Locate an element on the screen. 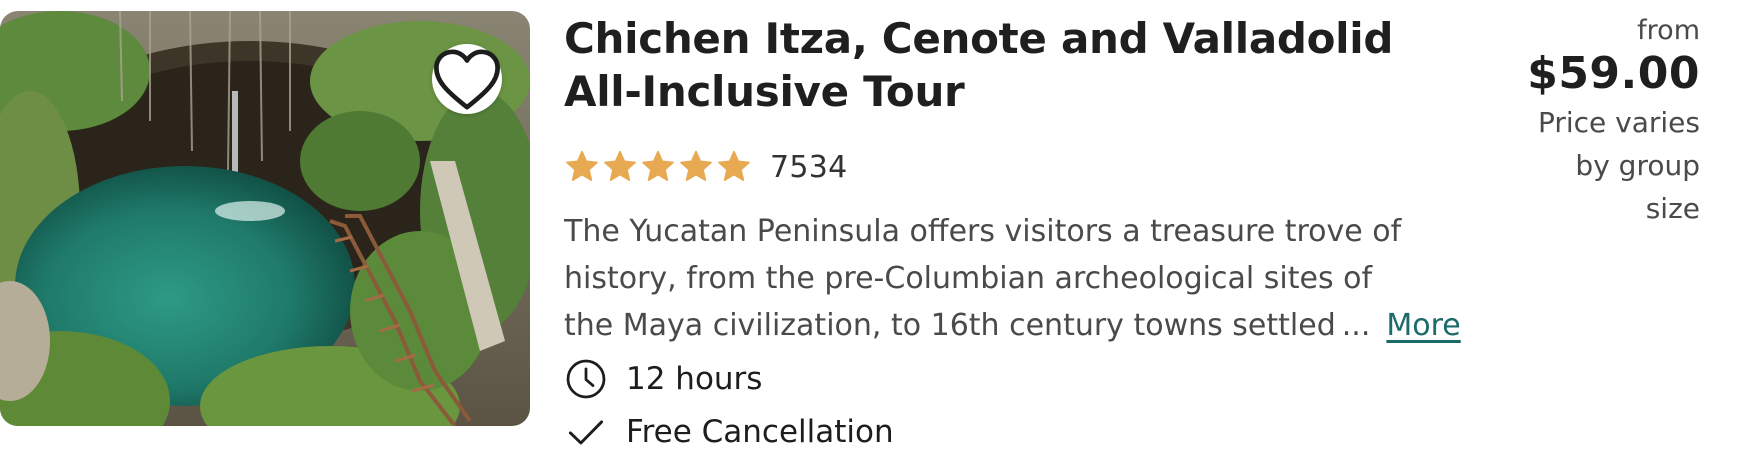  price-note-line: Price varies is located at coordinates (1618, 122).